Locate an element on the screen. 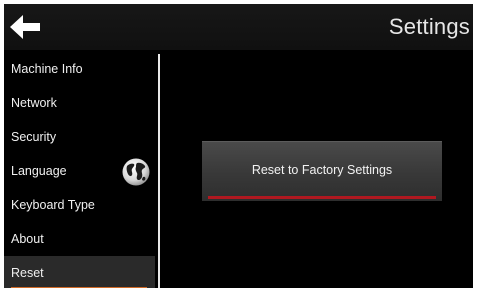 Image resolution: width=477 pixels, height=291 pixels. reset-to-factory-settings-button: Reset to Factory Settings is located at coordinates (322, 171).